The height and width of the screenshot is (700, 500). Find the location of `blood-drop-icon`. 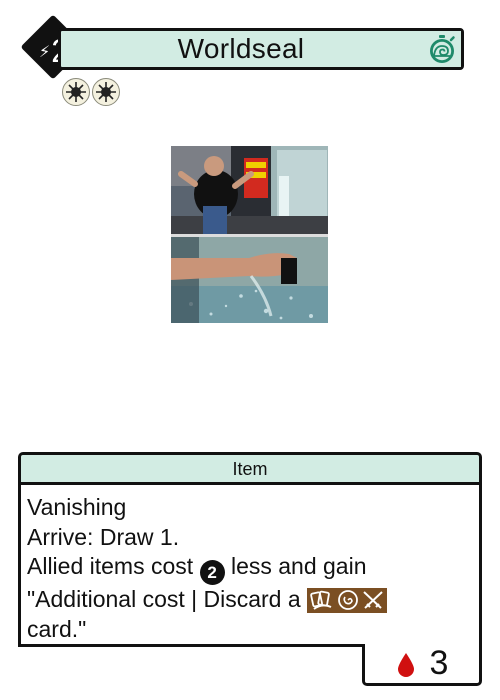

blood-drop-icon is located at coordinates (405, 664).